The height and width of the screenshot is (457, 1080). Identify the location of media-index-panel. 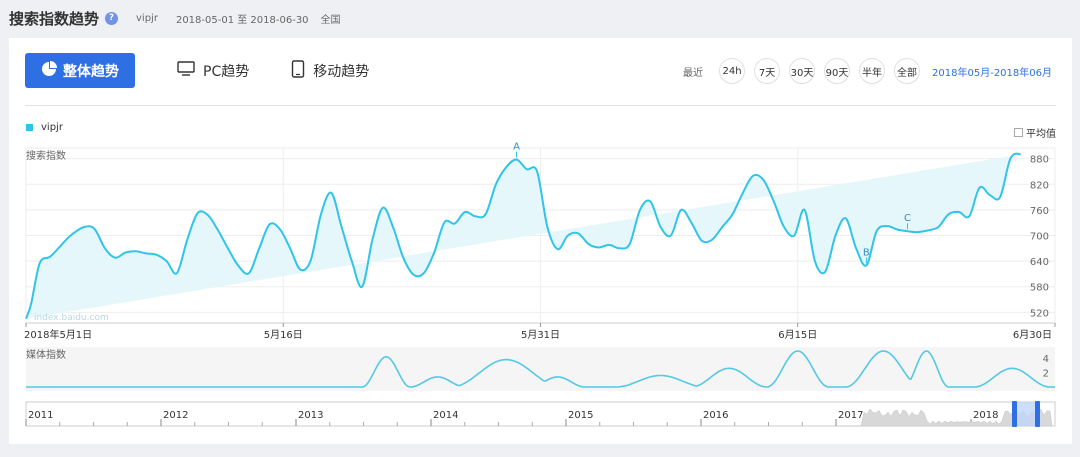
(540, 369).